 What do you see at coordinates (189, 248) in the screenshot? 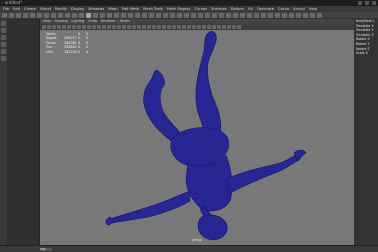
I see `status-bar: MEL` at bounding box center [189, 248].